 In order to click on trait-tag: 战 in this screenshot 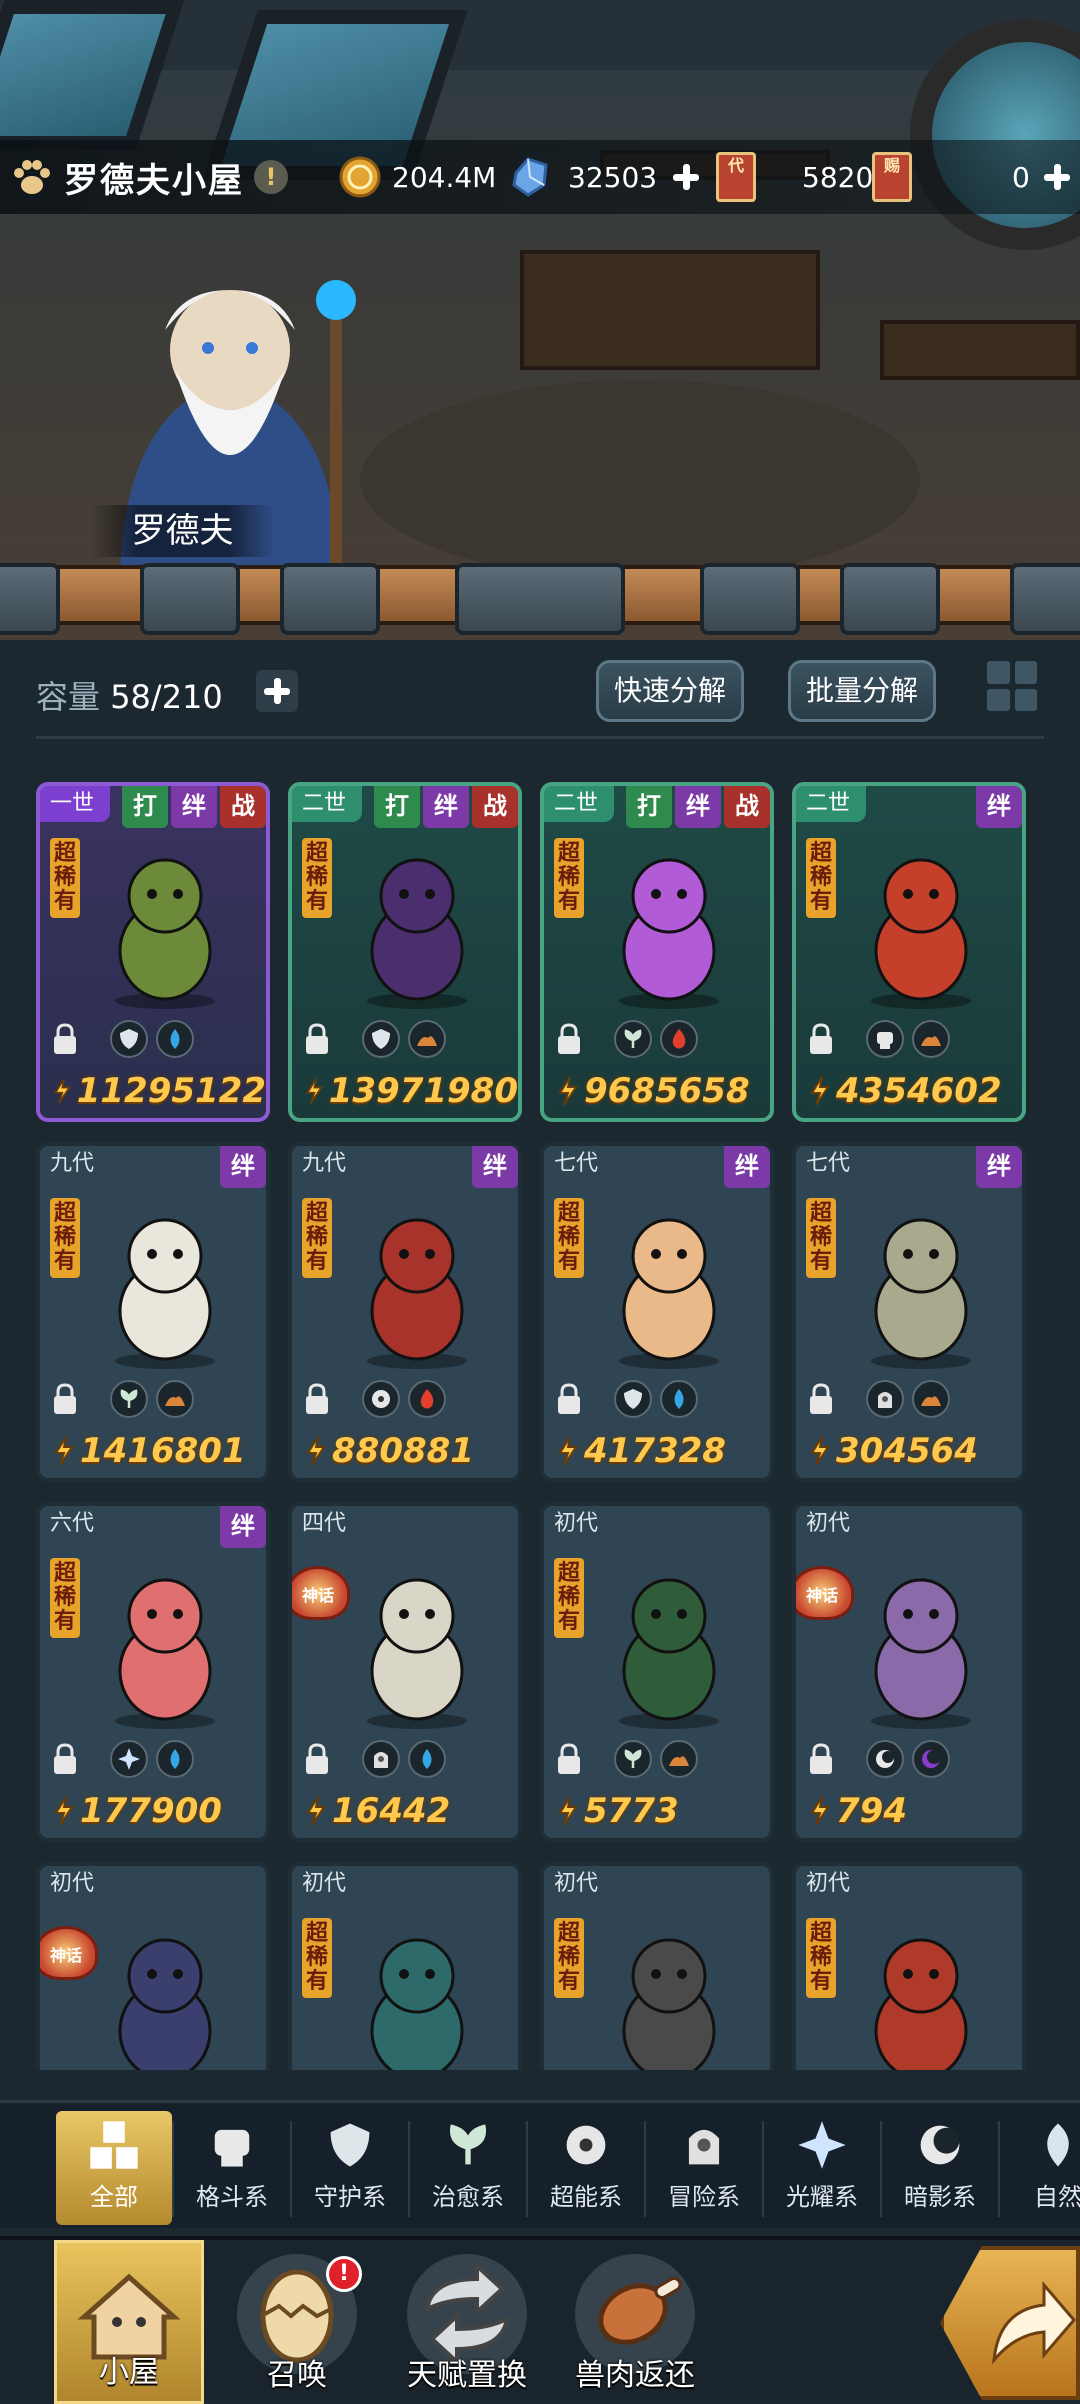, I will do `click(243, 807)`.